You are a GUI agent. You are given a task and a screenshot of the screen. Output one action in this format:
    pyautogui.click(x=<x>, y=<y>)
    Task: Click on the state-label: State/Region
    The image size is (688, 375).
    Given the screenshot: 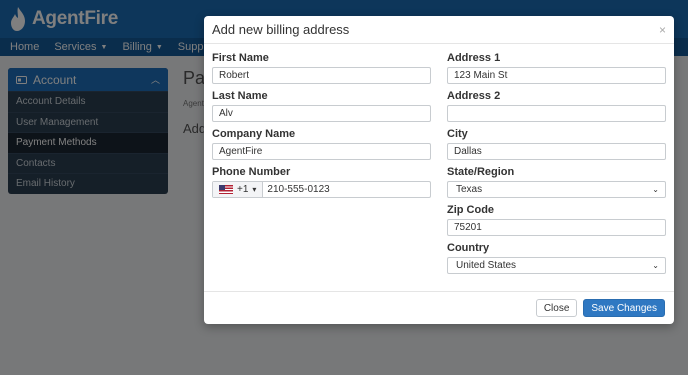 What is the action you would take?
    pyautogui.click(x=481, y=172)
    